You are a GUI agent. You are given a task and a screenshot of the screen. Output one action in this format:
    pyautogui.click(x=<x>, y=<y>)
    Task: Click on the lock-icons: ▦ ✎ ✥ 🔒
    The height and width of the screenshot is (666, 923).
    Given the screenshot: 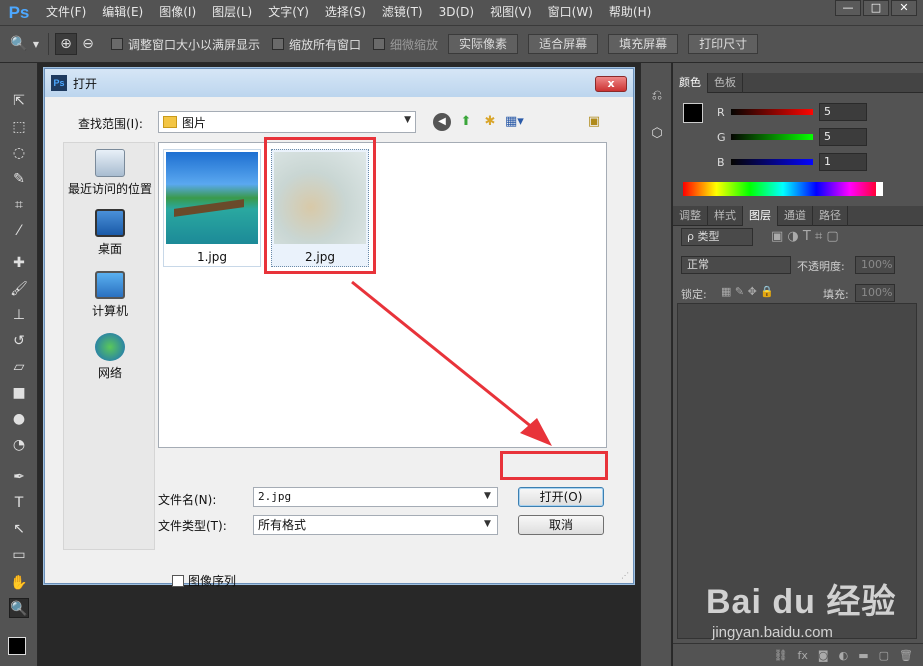 What is the action you would take?
    pyautogui.click(x=747, y=291)
    